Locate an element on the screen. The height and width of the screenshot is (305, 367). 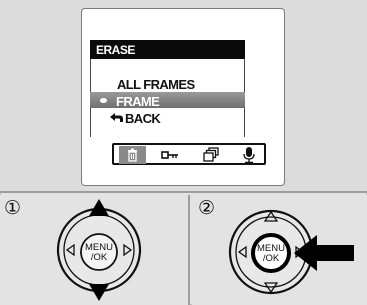
selection-bullet-icon is located at coordinates (103, 100).